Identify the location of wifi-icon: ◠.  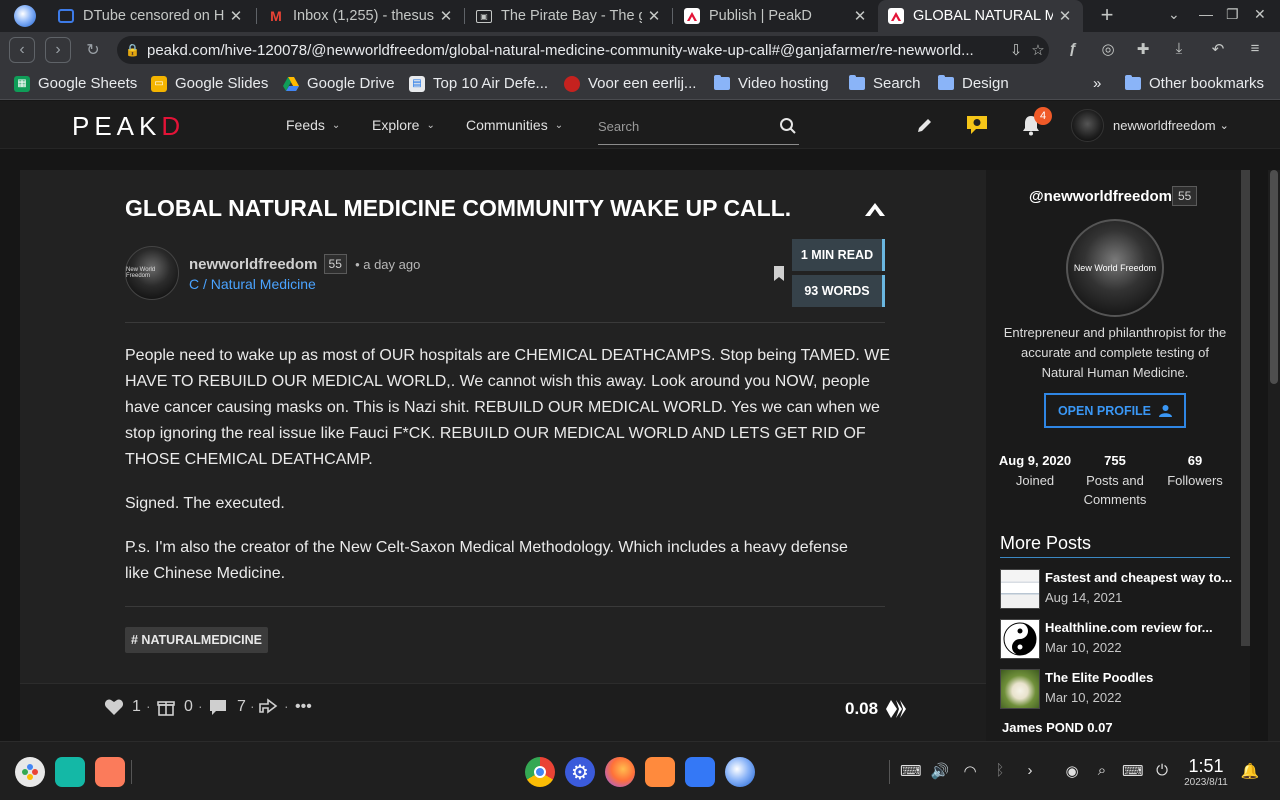
(970, 772).